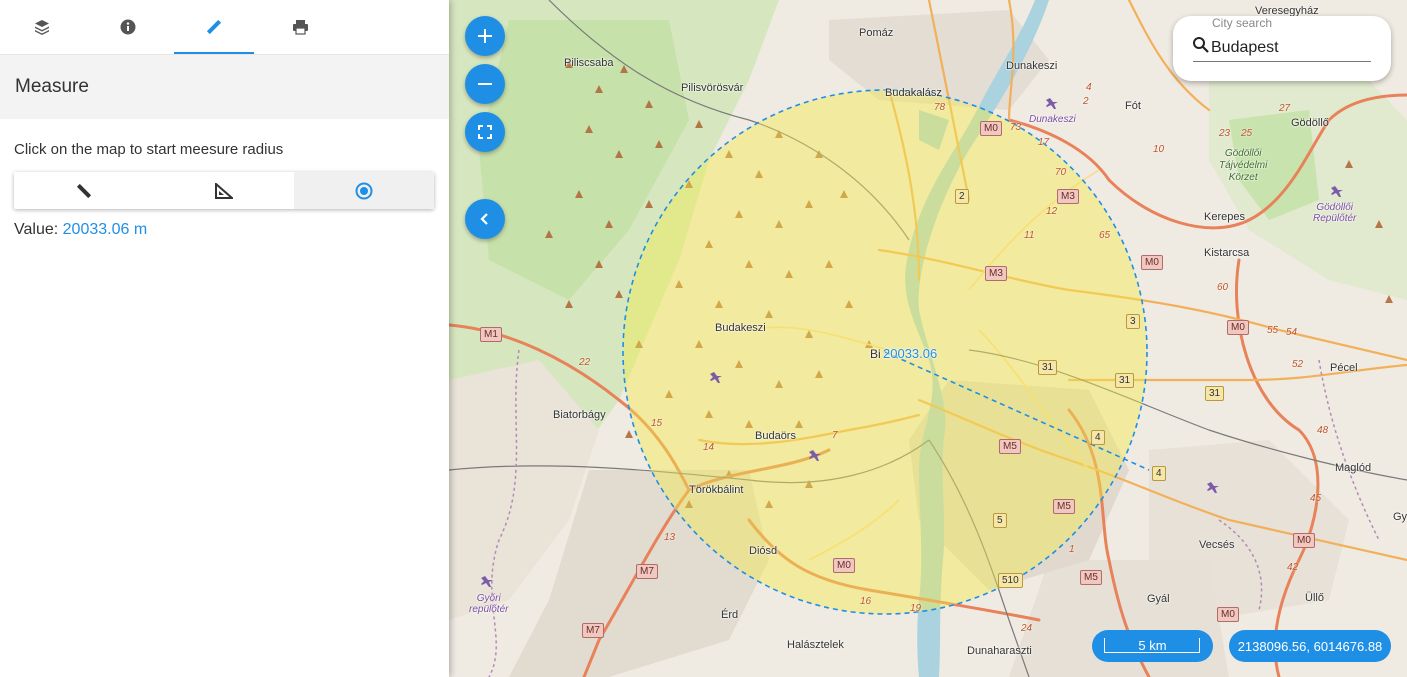 The image size is (1407, 677). What do you see at coordinates (149, 149) in the screenshot?
I see `measure-hint: Click on the map to start meesure radius` at bounding box center [149, 149].